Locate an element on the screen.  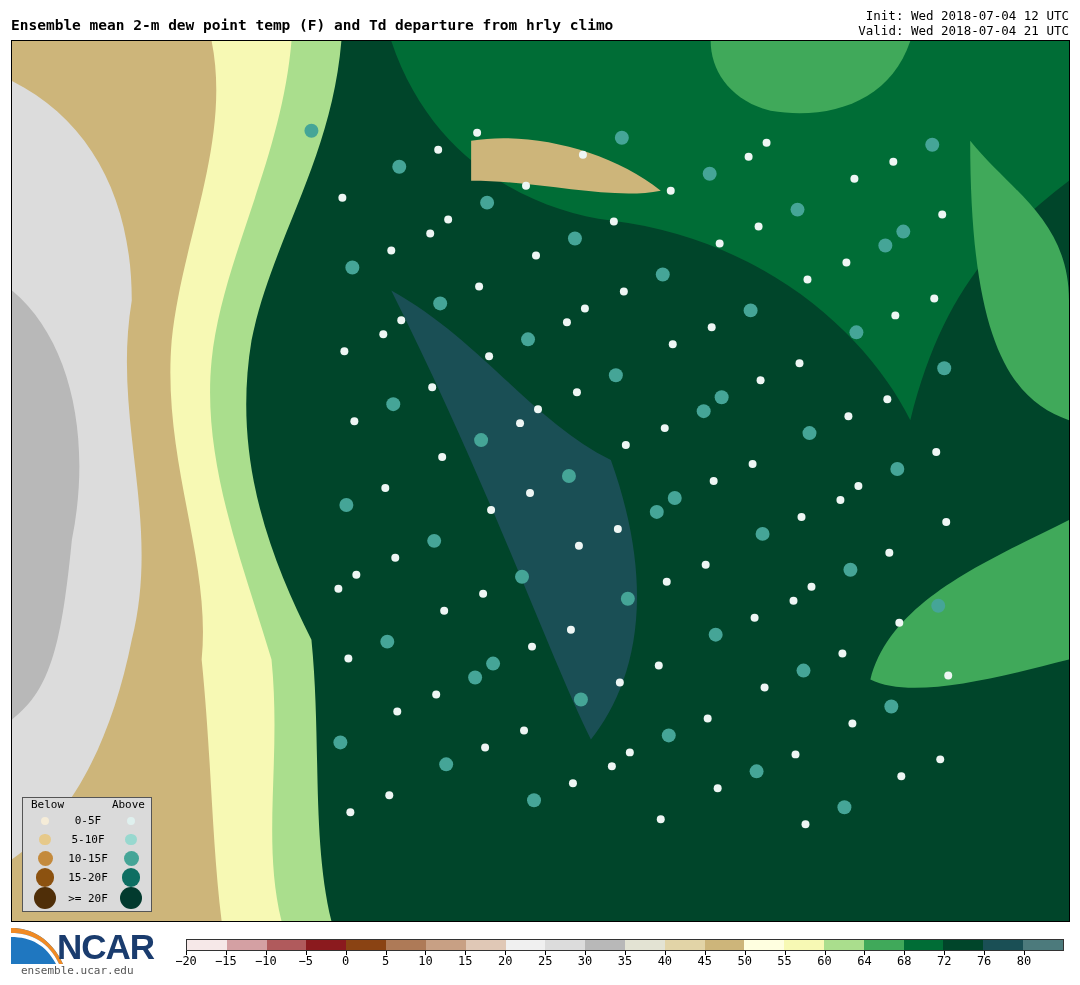
valid-time: Valid: Wed 2018-07-04 21 UTC is located at coordinates (963, 30).